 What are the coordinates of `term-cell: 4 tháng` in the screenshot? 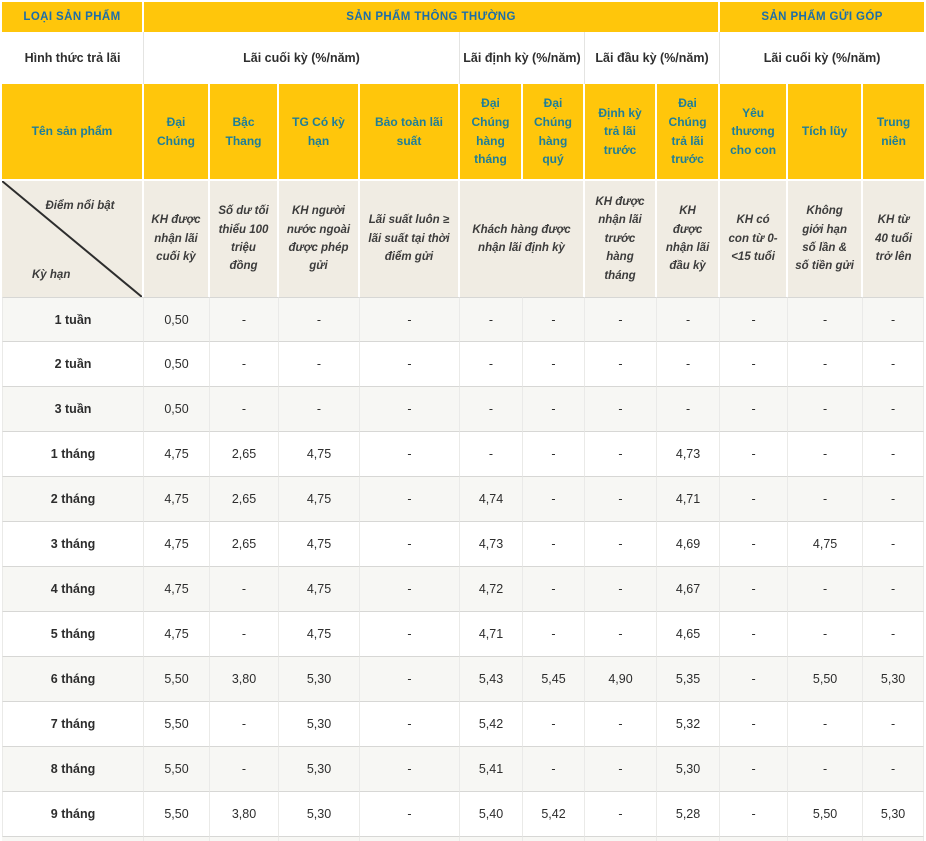 It's located at (73, 589).